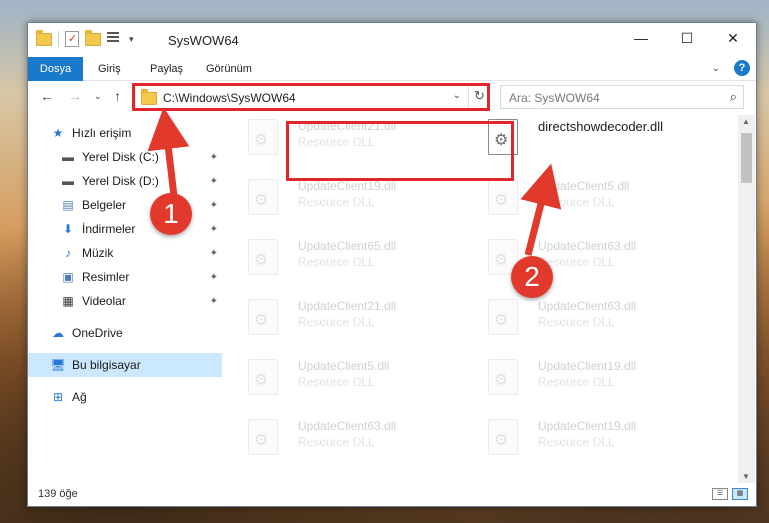 This screenshot has height=523, width=769. I want to click on folder-icon, so click(44, 37).